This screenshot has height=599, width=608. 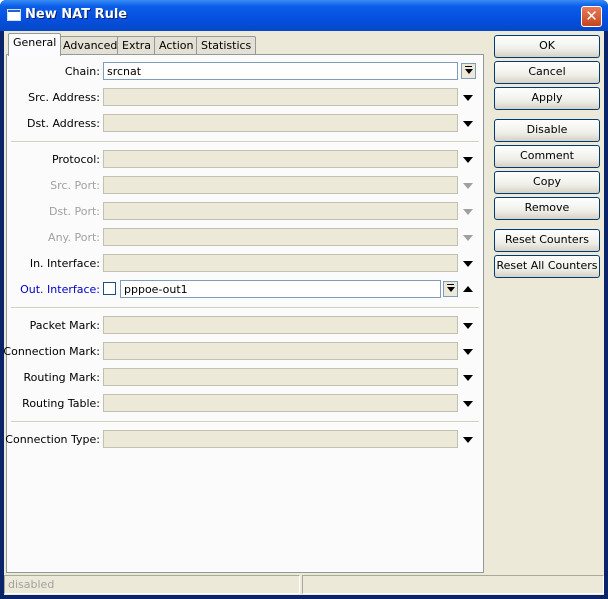 What do you see at coordinates (547, 208) in the screenshot?
I see `remove-button: Remove` at bounding box center [547, 208].